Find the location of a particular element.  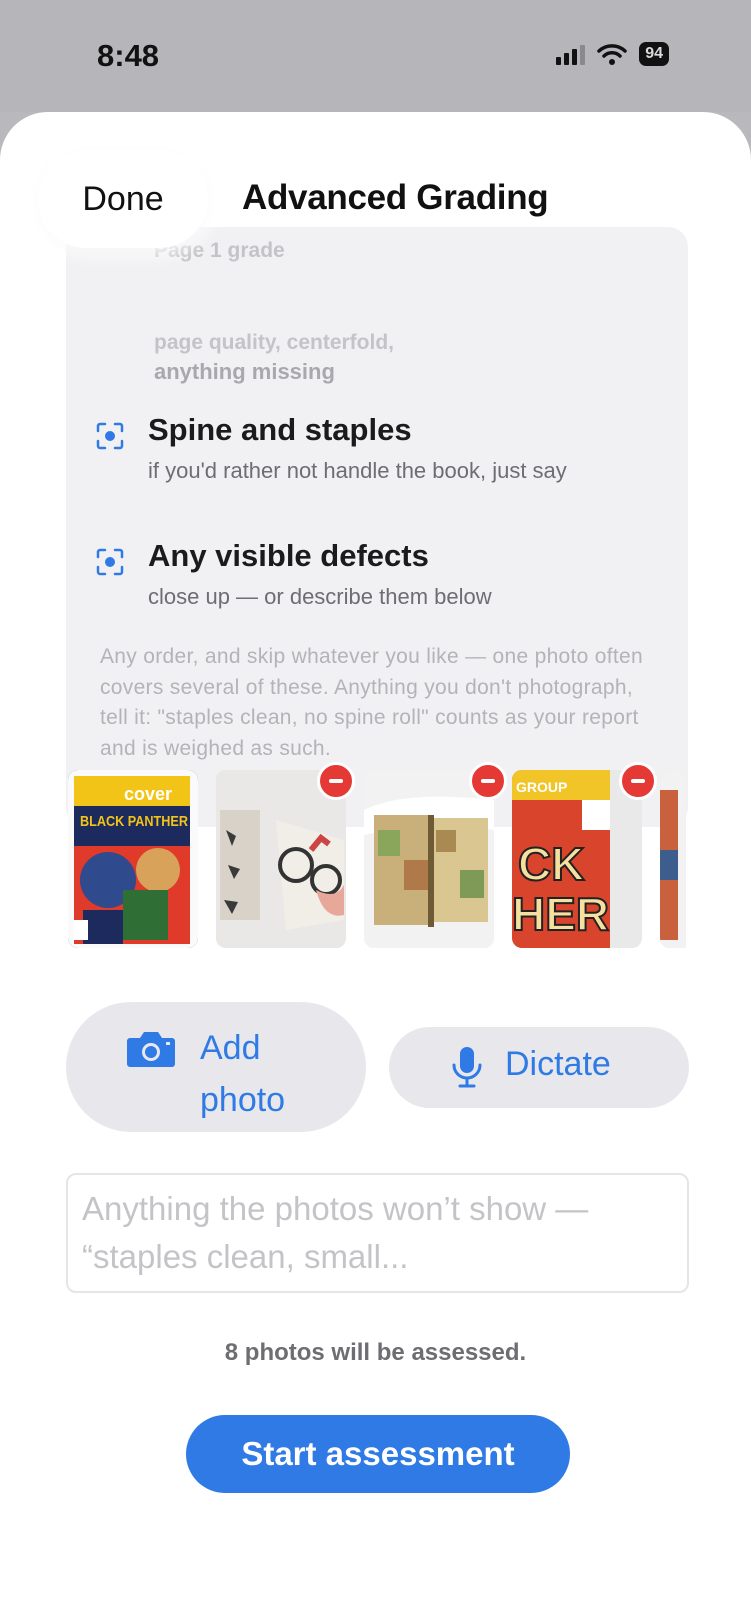

cellular-signal-icon is located at coordinates (571, 54).